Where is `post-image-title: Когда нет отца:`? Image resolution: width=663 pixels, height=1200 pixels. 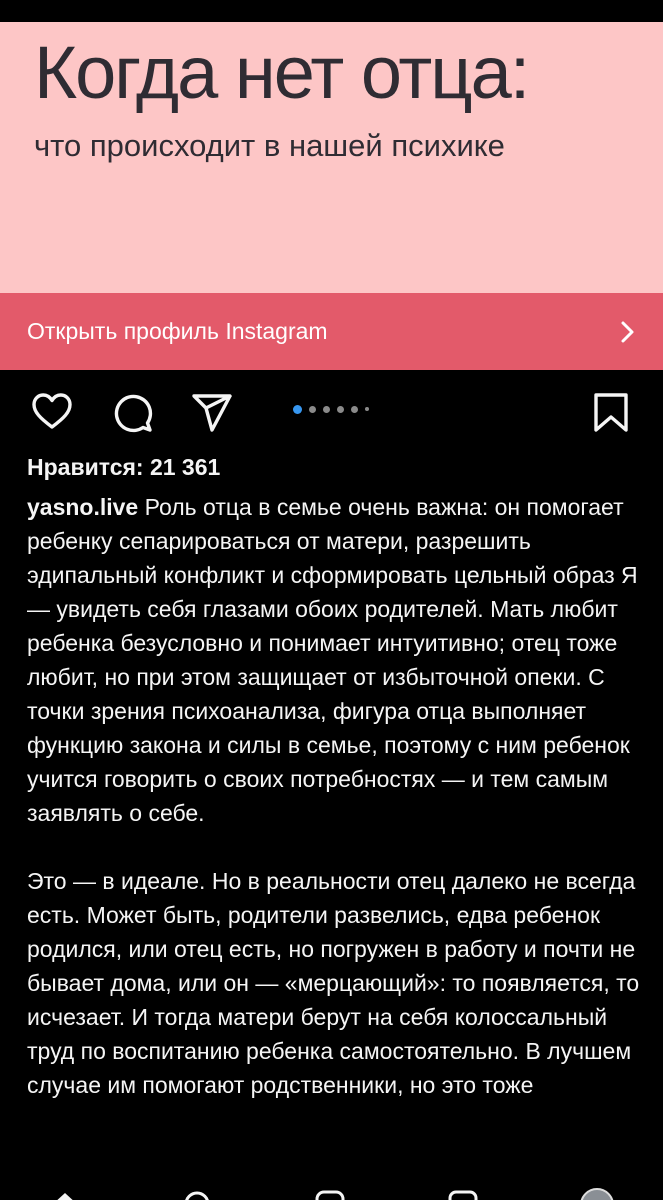 post-image-title: Когда нет отца: is located at coordinates (282, 72).